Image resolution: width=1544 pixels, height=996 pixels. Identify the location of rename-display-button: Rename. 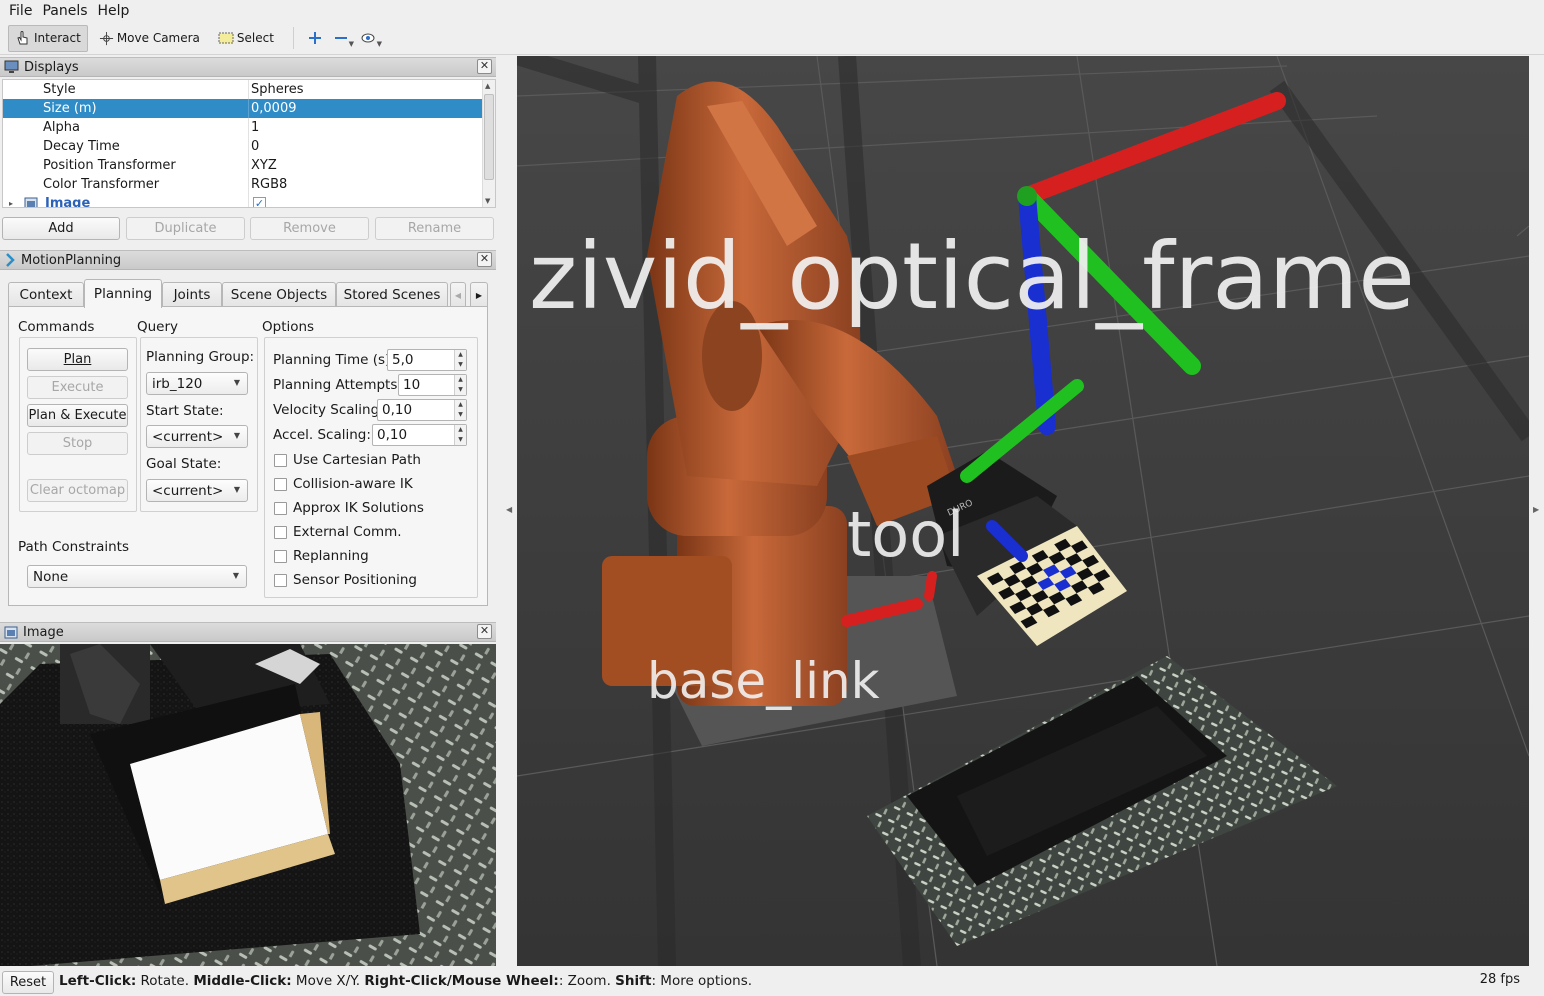
(434, 228).